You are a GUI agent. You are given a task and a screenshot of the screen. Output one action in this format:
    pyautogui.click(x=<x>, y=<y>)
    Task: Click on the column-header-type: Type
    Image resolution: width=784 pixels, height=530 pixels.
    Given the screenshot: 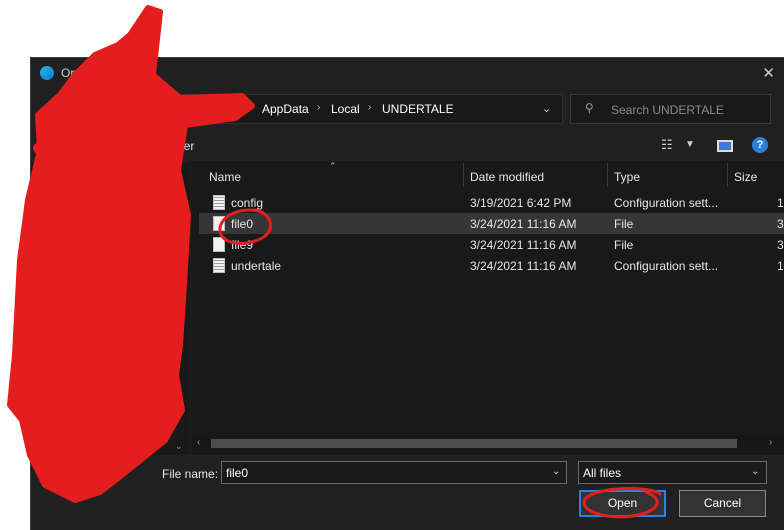 What is the action you would take?
    pyautogui.click(x=627, y=177)
    